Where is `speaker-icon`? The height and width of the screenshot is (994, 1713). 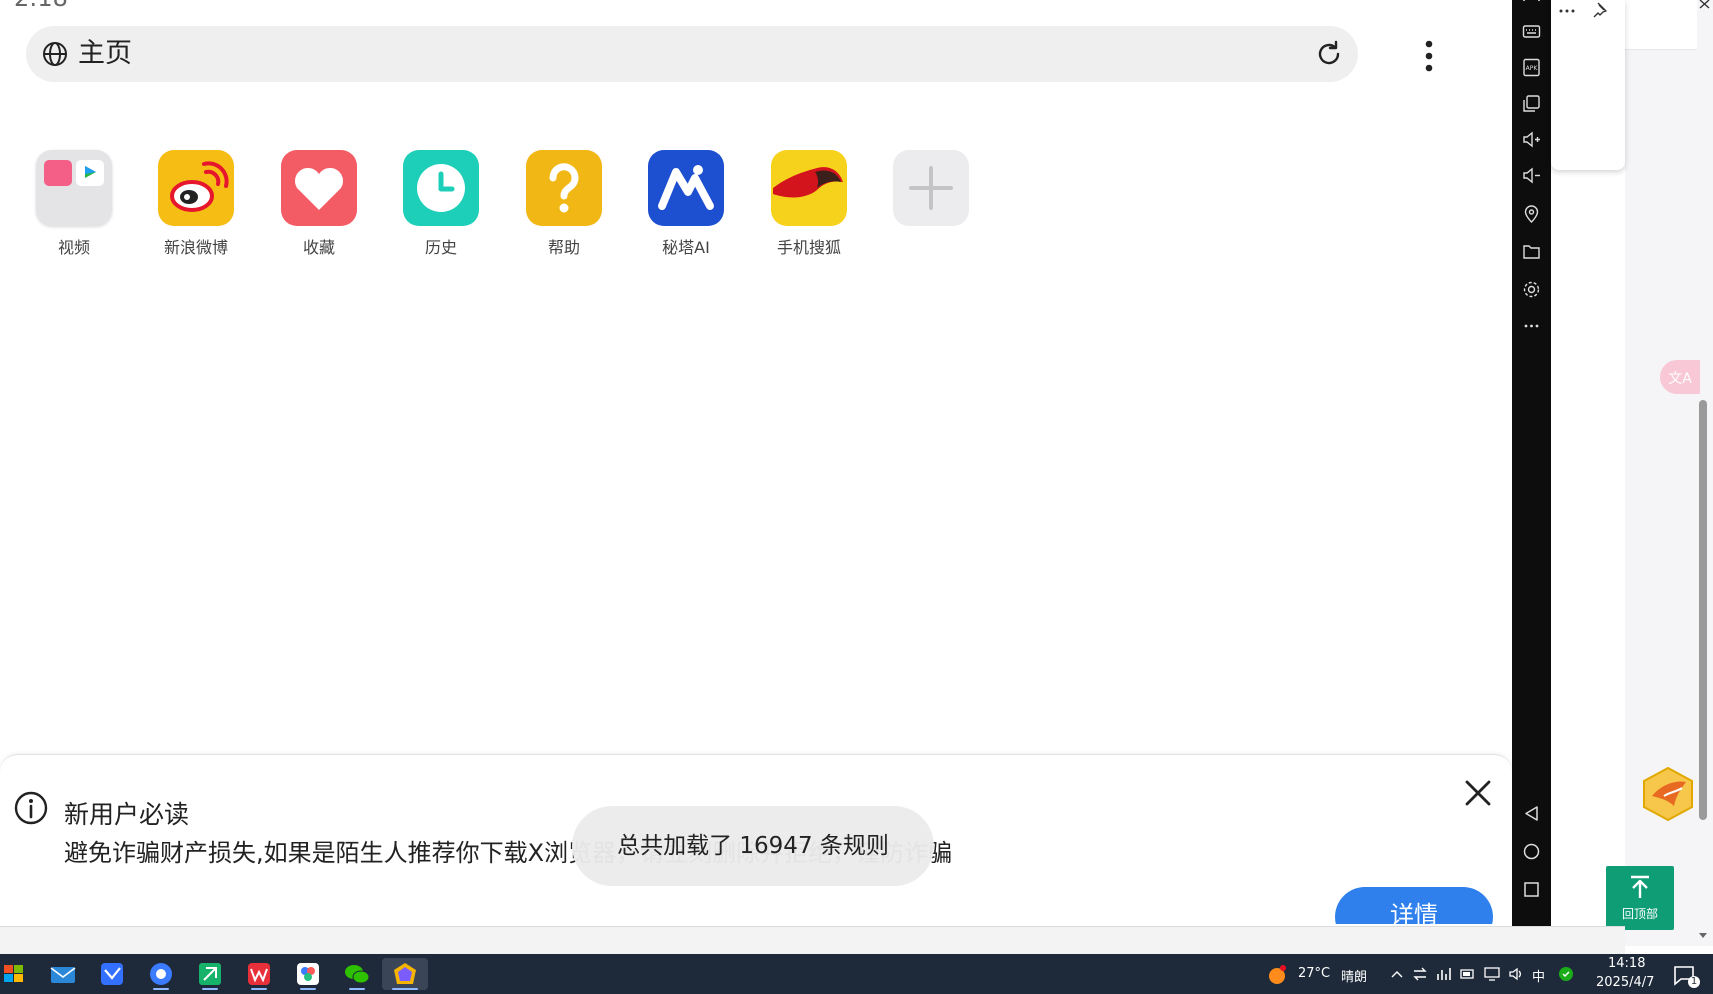 speaker-icon is located at coordinates (1516, 974).